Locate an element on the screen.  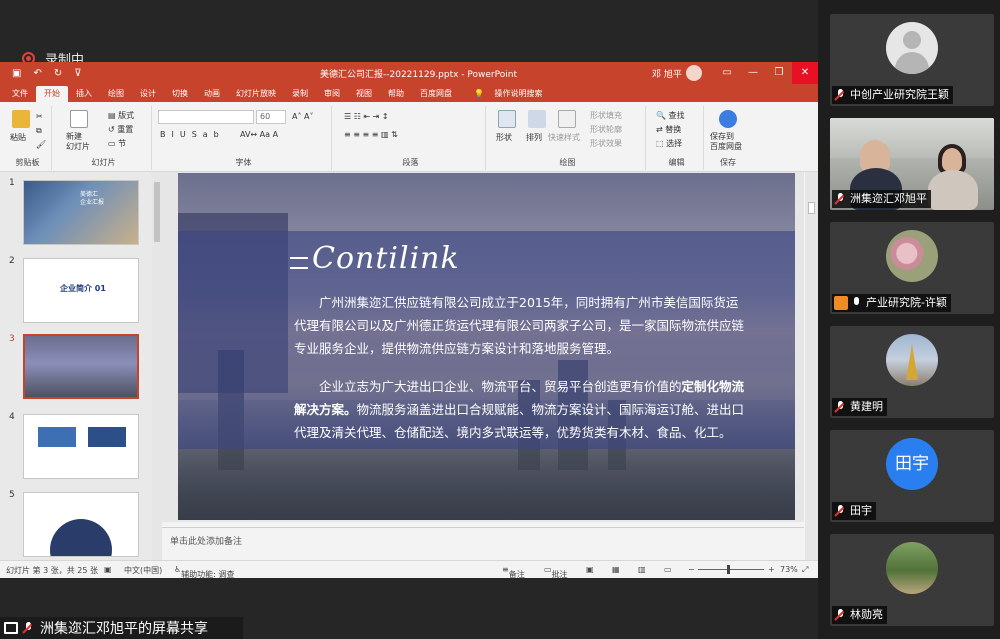
reading-view-icon: ▥ is located at coordinates (642, 569).